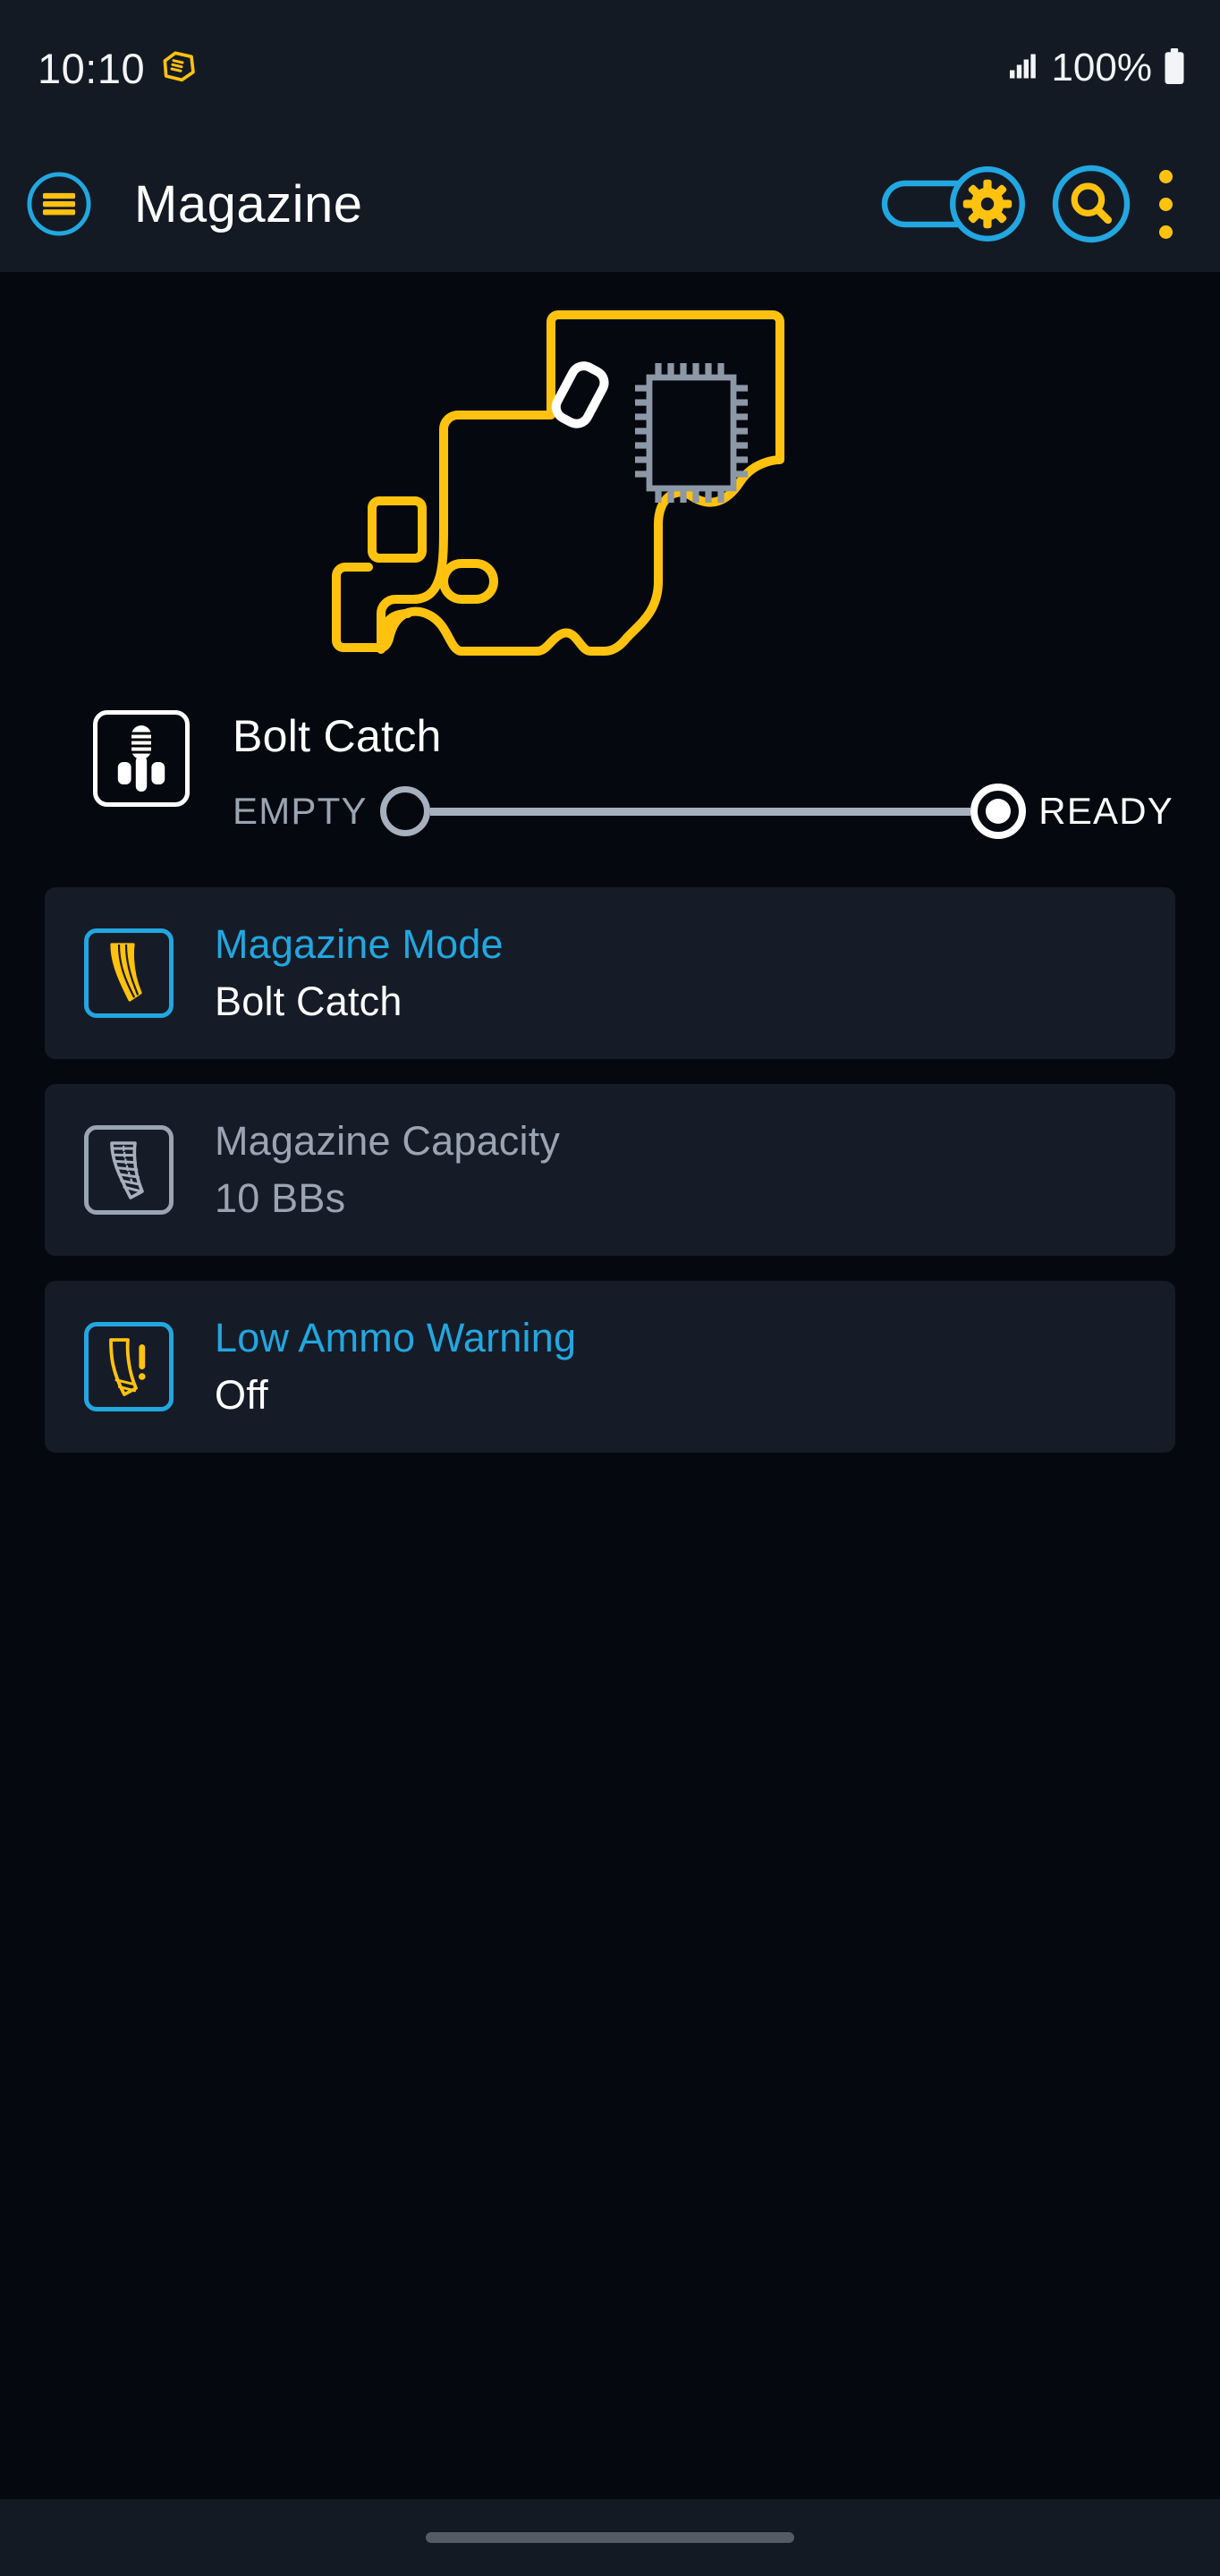  I want to click on slider-label-empty: EMPTY, so click(301, 811).